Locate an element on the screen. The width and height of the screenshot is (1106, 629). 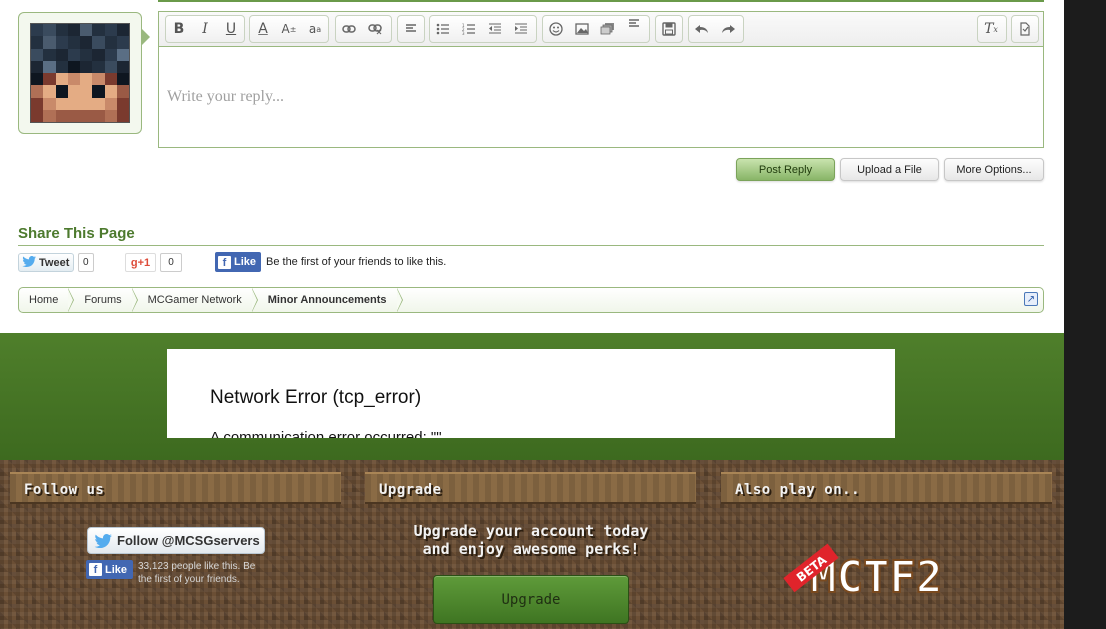
upgrade-button: Upgrade is located at coordinates (531, 599).